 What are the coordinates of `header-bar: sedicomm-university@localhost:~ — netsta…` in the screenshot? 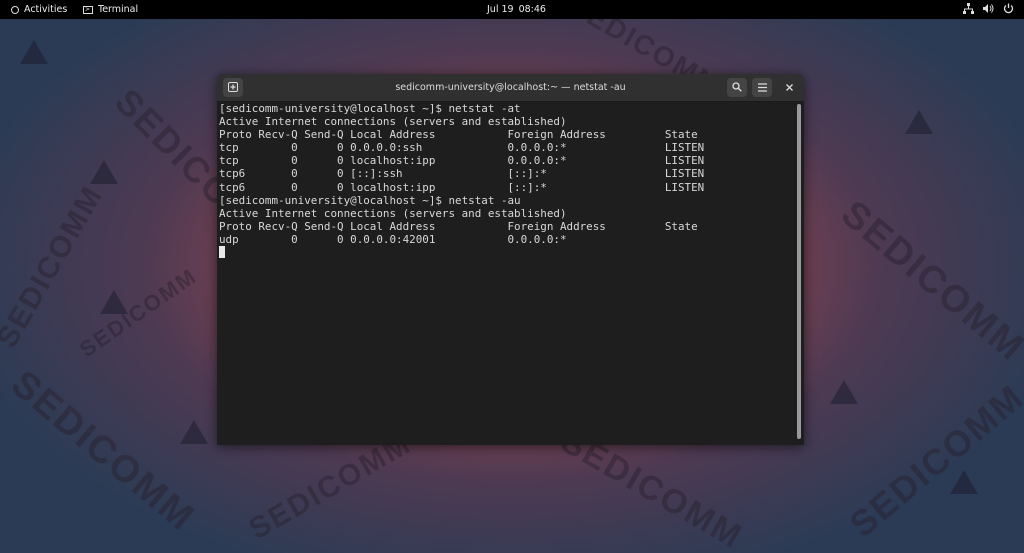 It's located at (510, 88).